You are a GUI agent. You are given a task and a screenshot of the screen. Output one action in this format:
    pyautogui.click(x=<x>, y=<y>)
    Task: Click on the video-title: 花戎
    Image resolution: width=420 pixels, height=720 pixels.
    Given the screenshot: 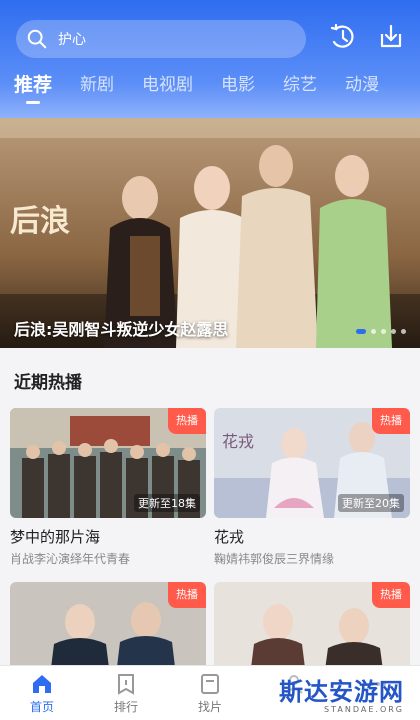 What is the action you would take?
    pyautogui.click(x=229, y=537)
    